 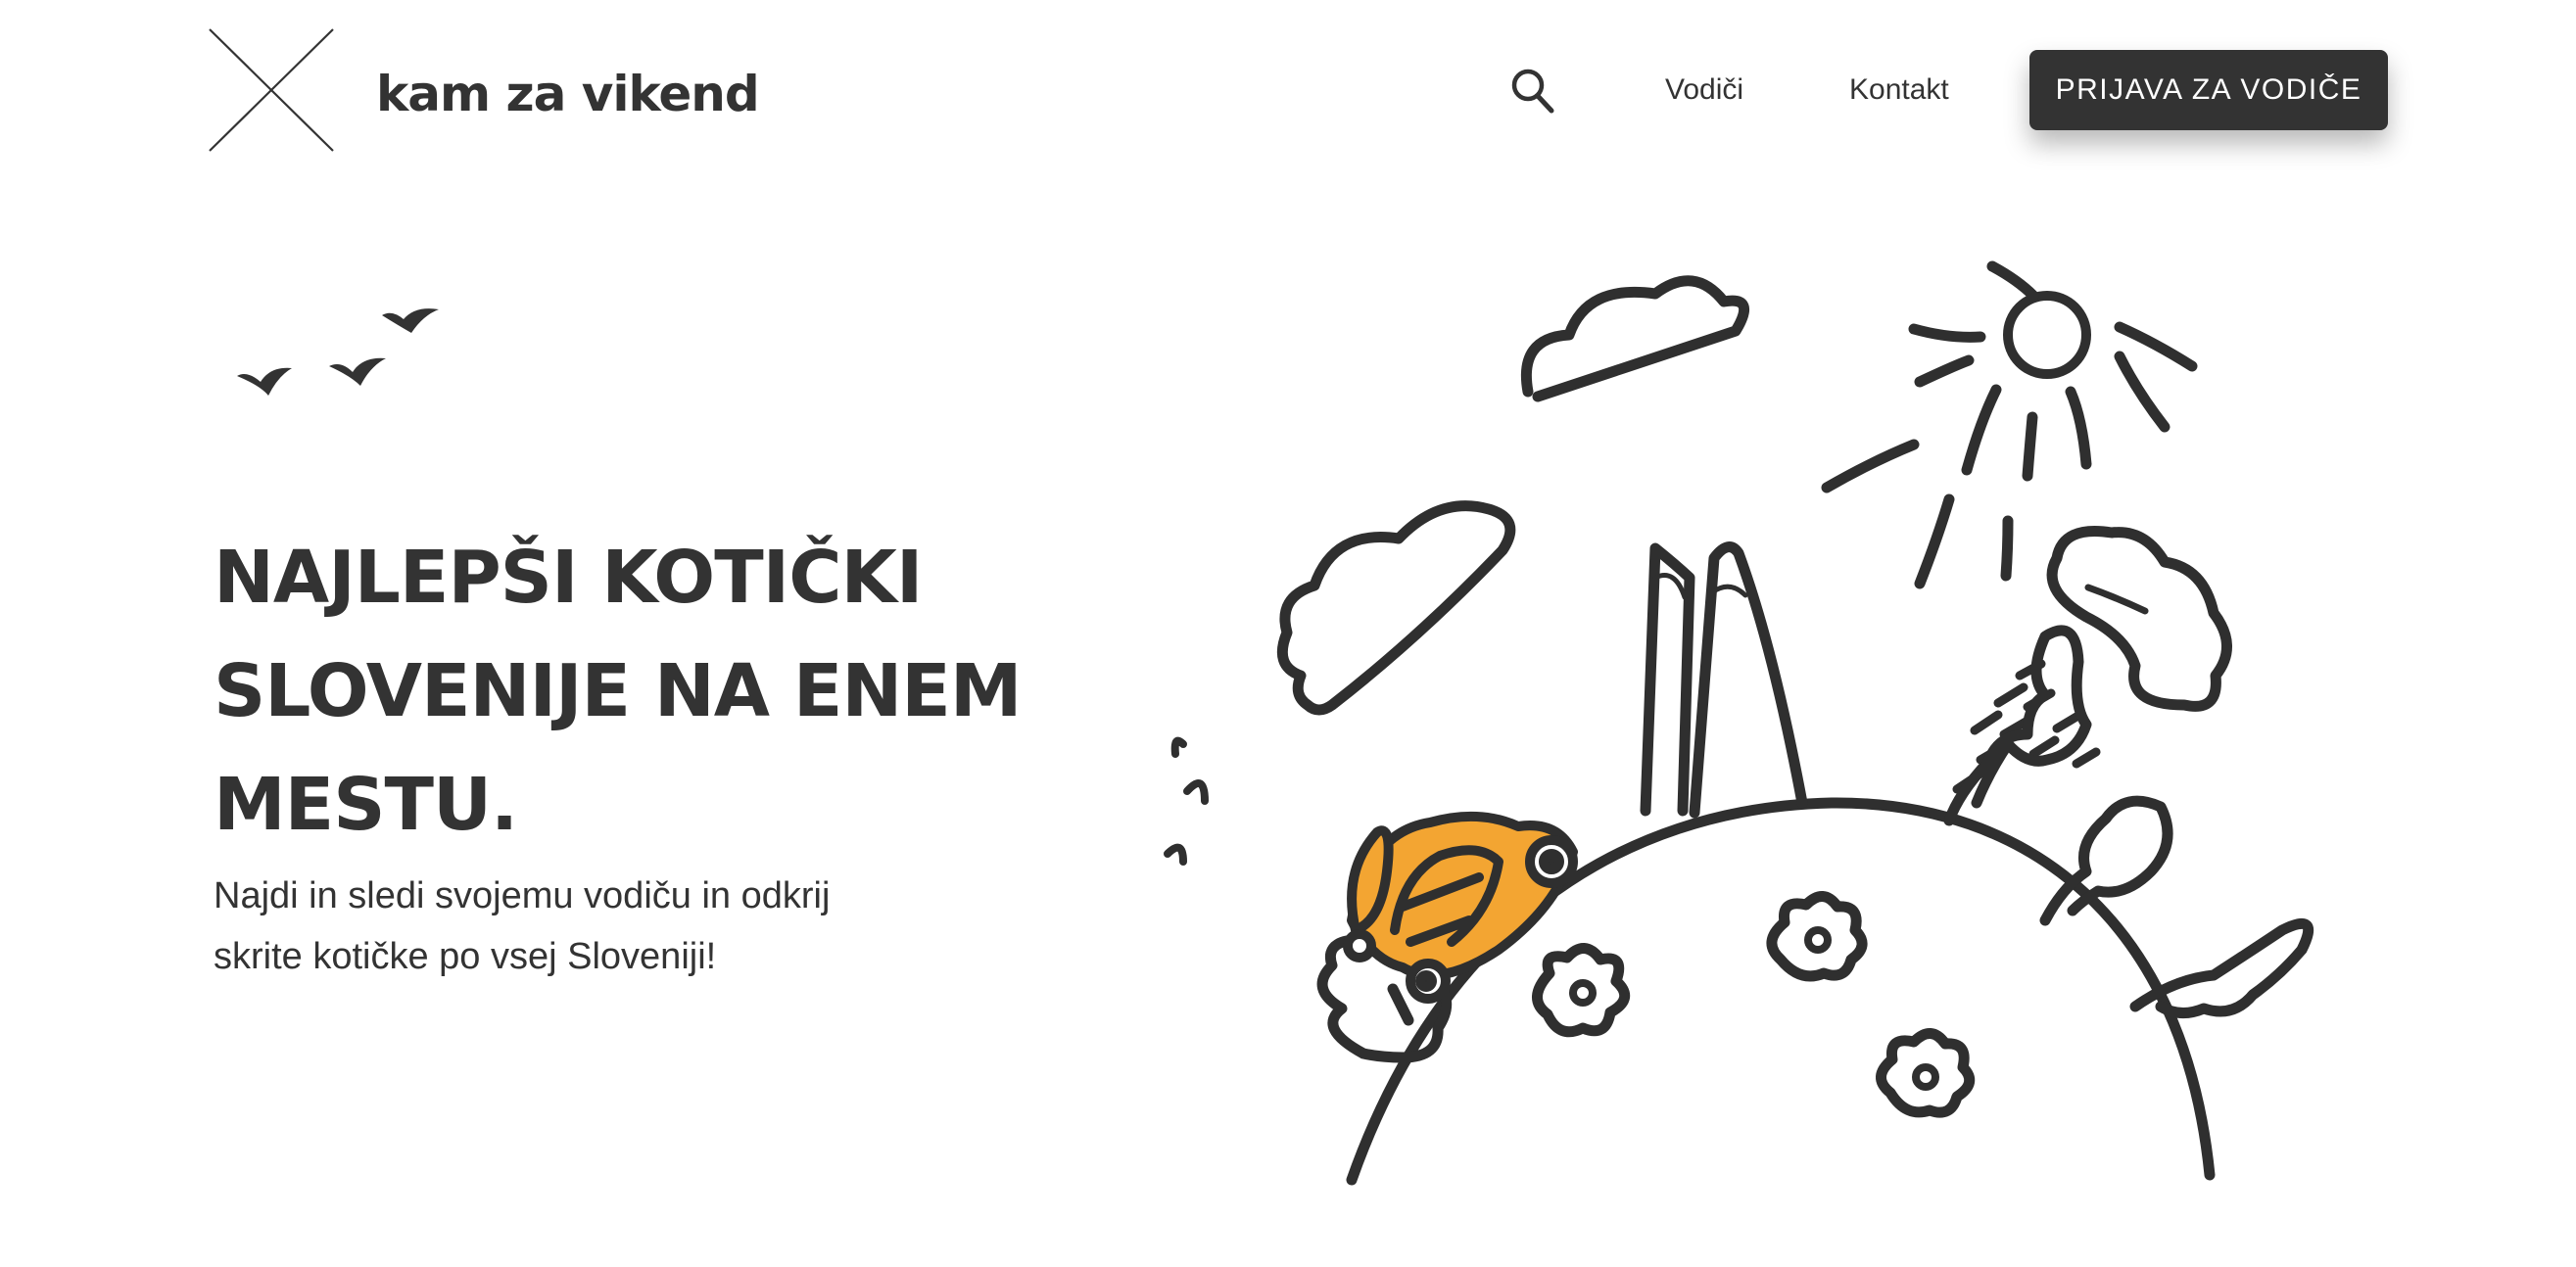 I want to click on headline-line-2: SLOVENIJE NA ENEM, so click(x=618, y=691).